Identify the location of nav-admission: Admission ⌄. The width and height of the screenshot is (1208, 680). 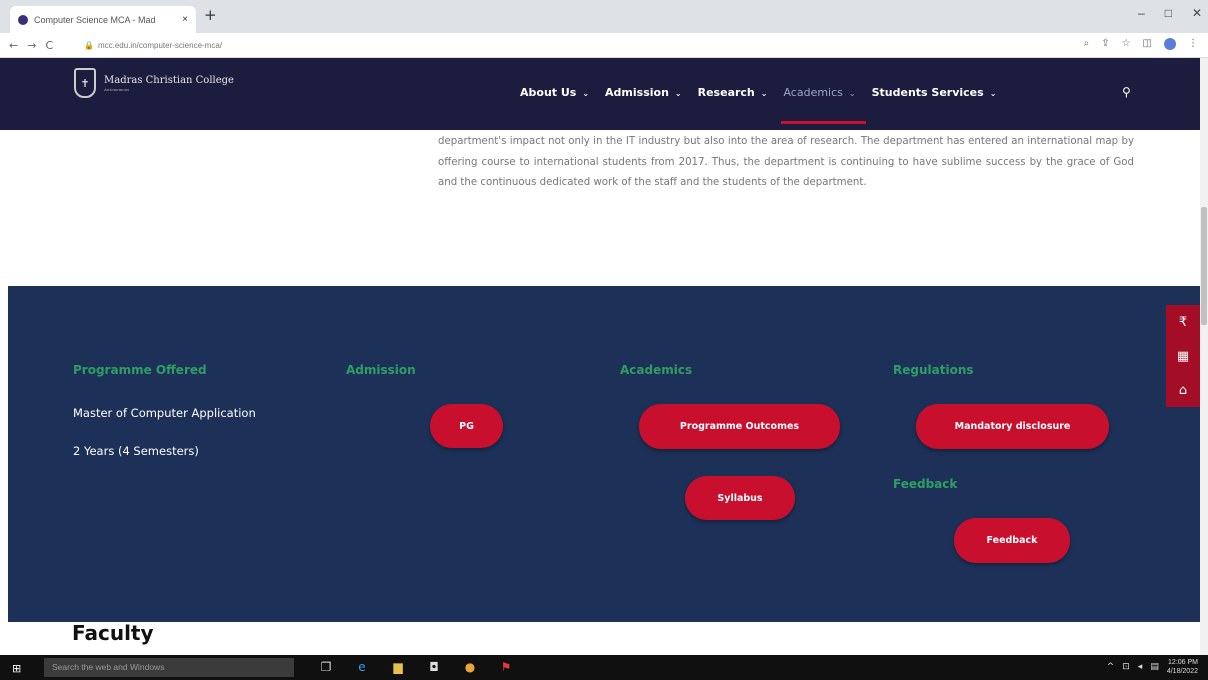
(643, 92).